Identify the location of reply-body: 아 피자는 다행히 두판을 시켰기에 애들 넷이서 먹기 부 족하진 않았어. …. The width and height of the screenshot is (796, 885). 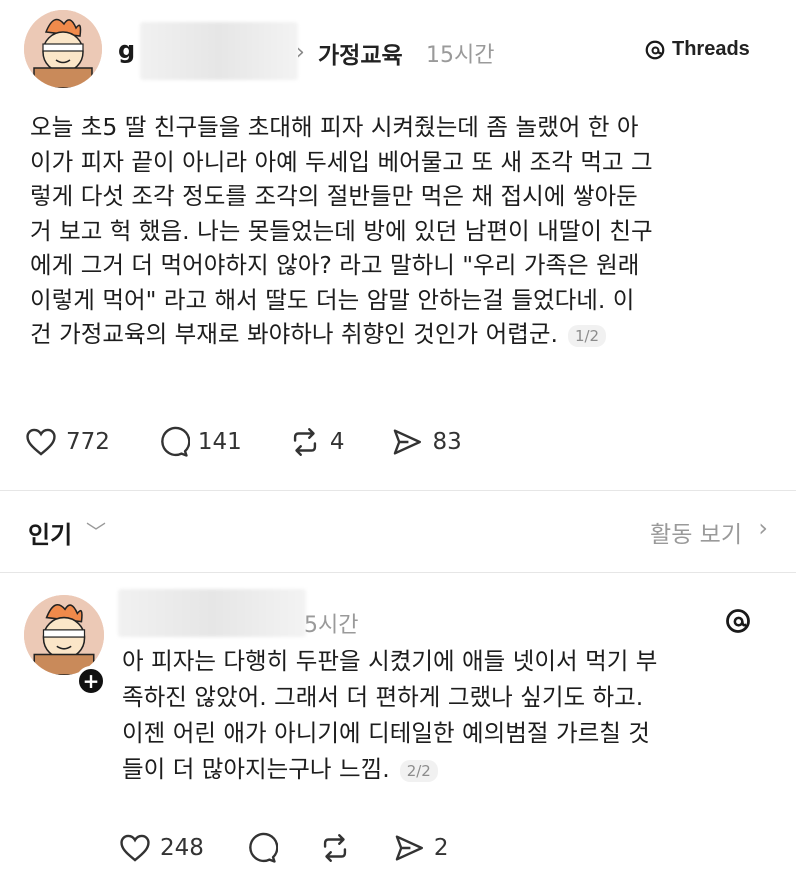
(447, 715).